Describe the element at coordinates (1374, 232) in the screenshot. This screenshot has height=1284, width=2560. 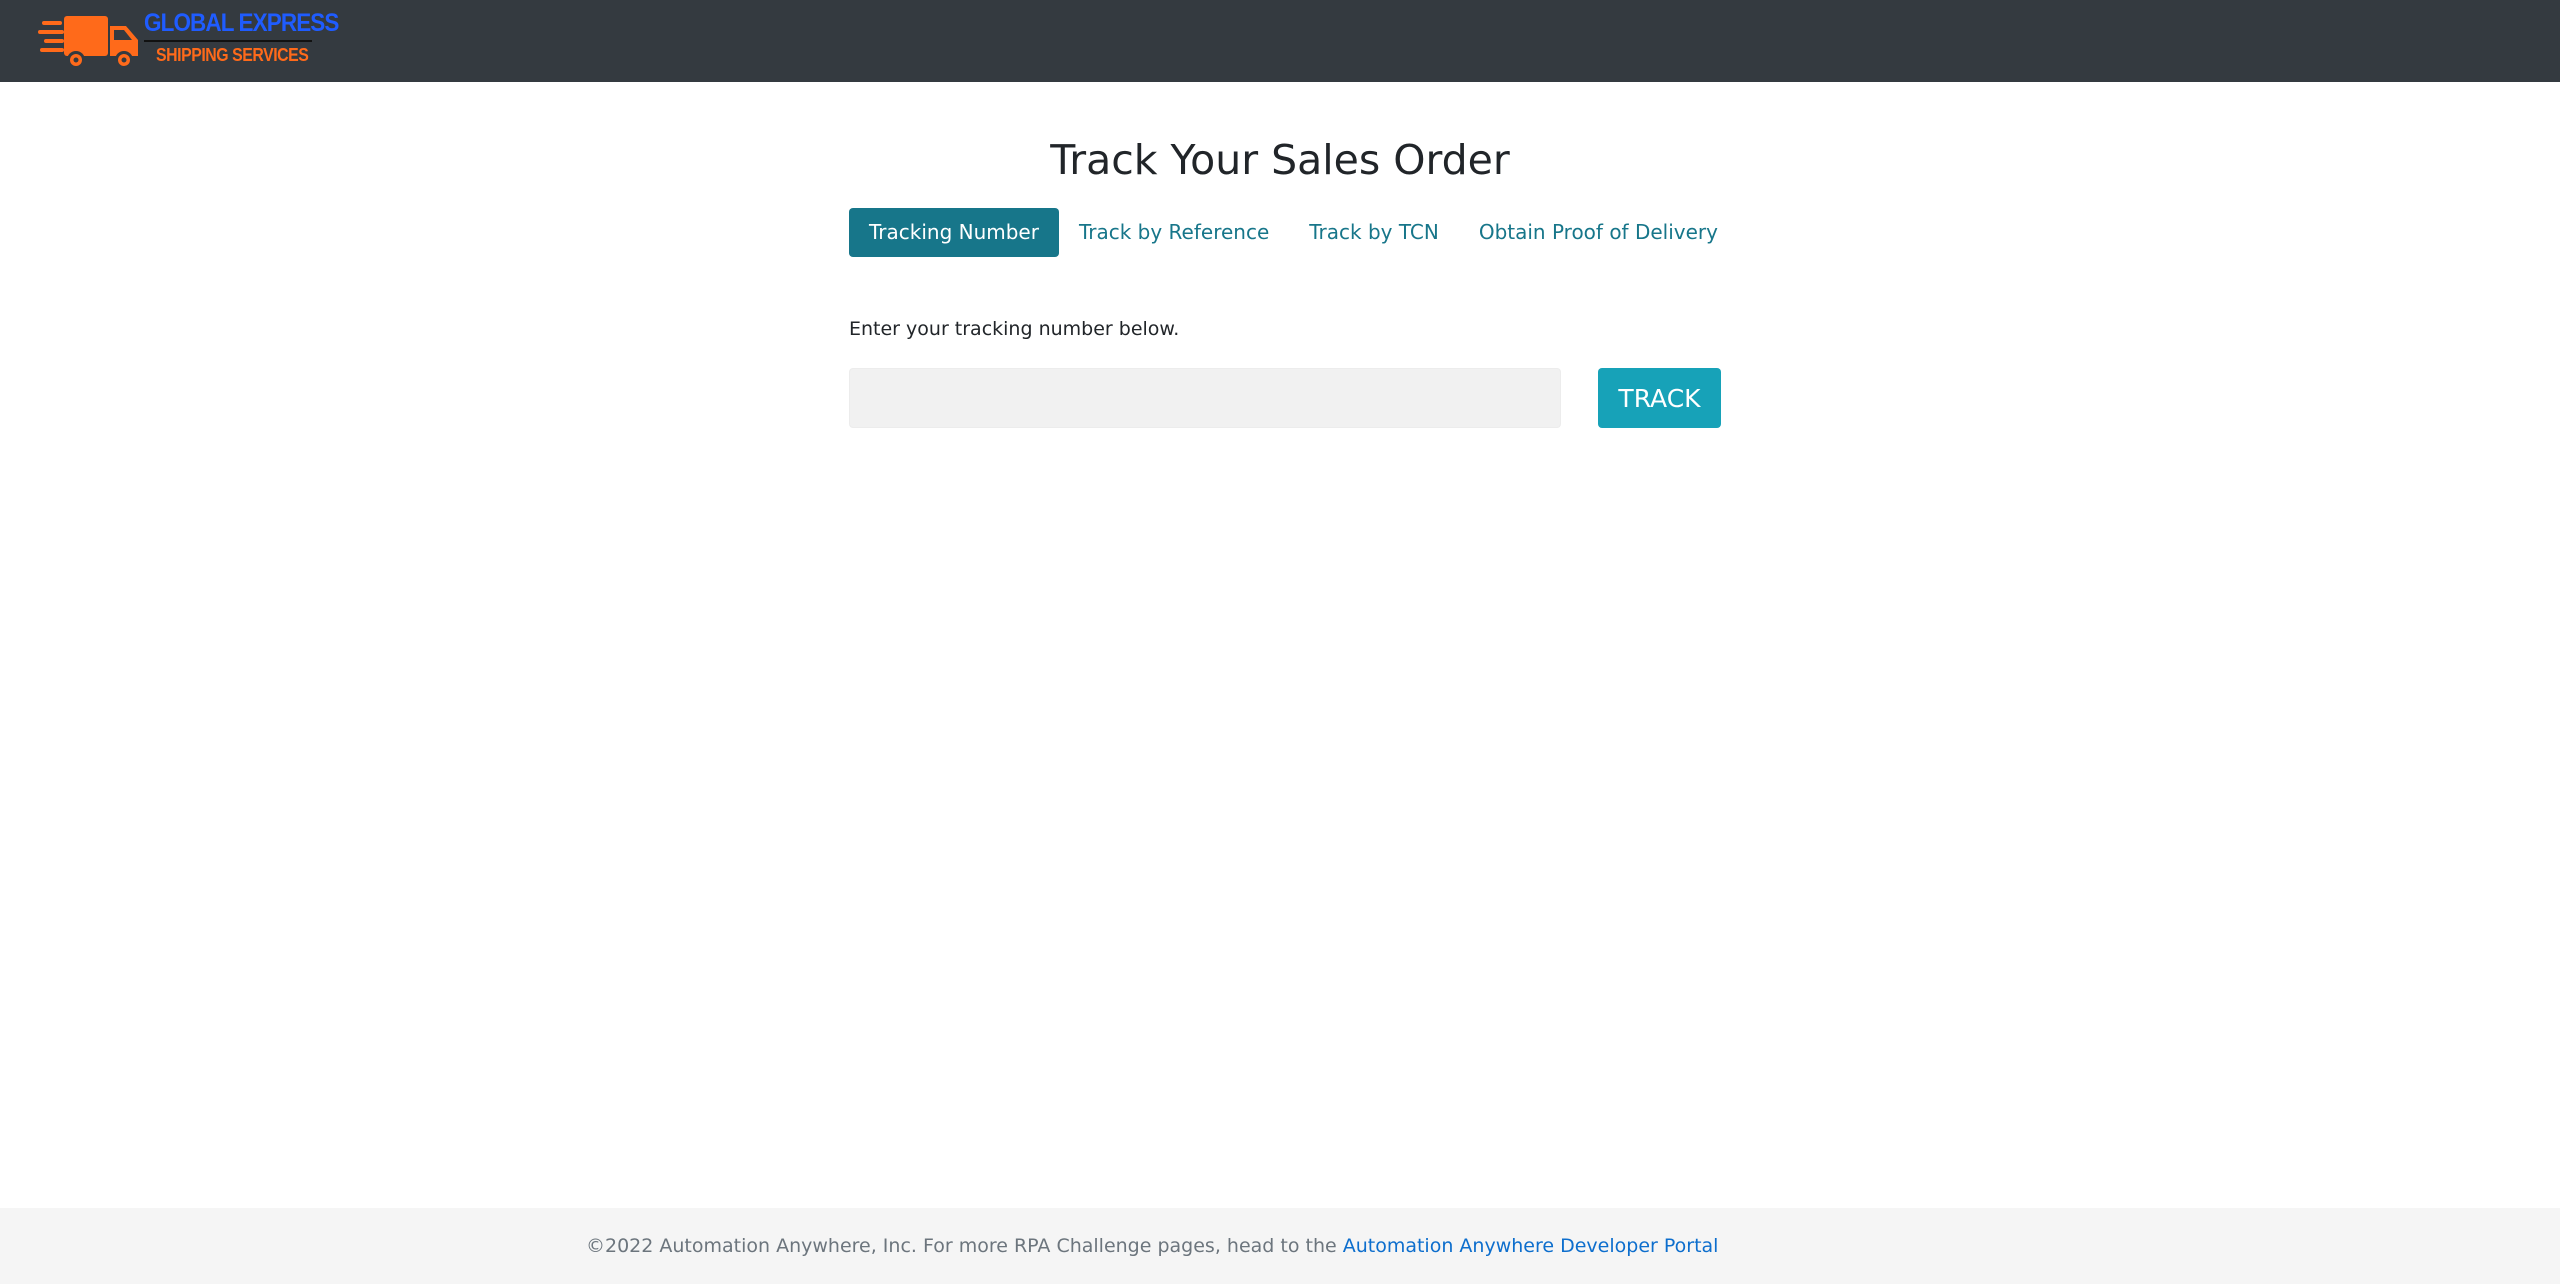
I see `tab-track-by-tcn: Track by TCN` at that location.